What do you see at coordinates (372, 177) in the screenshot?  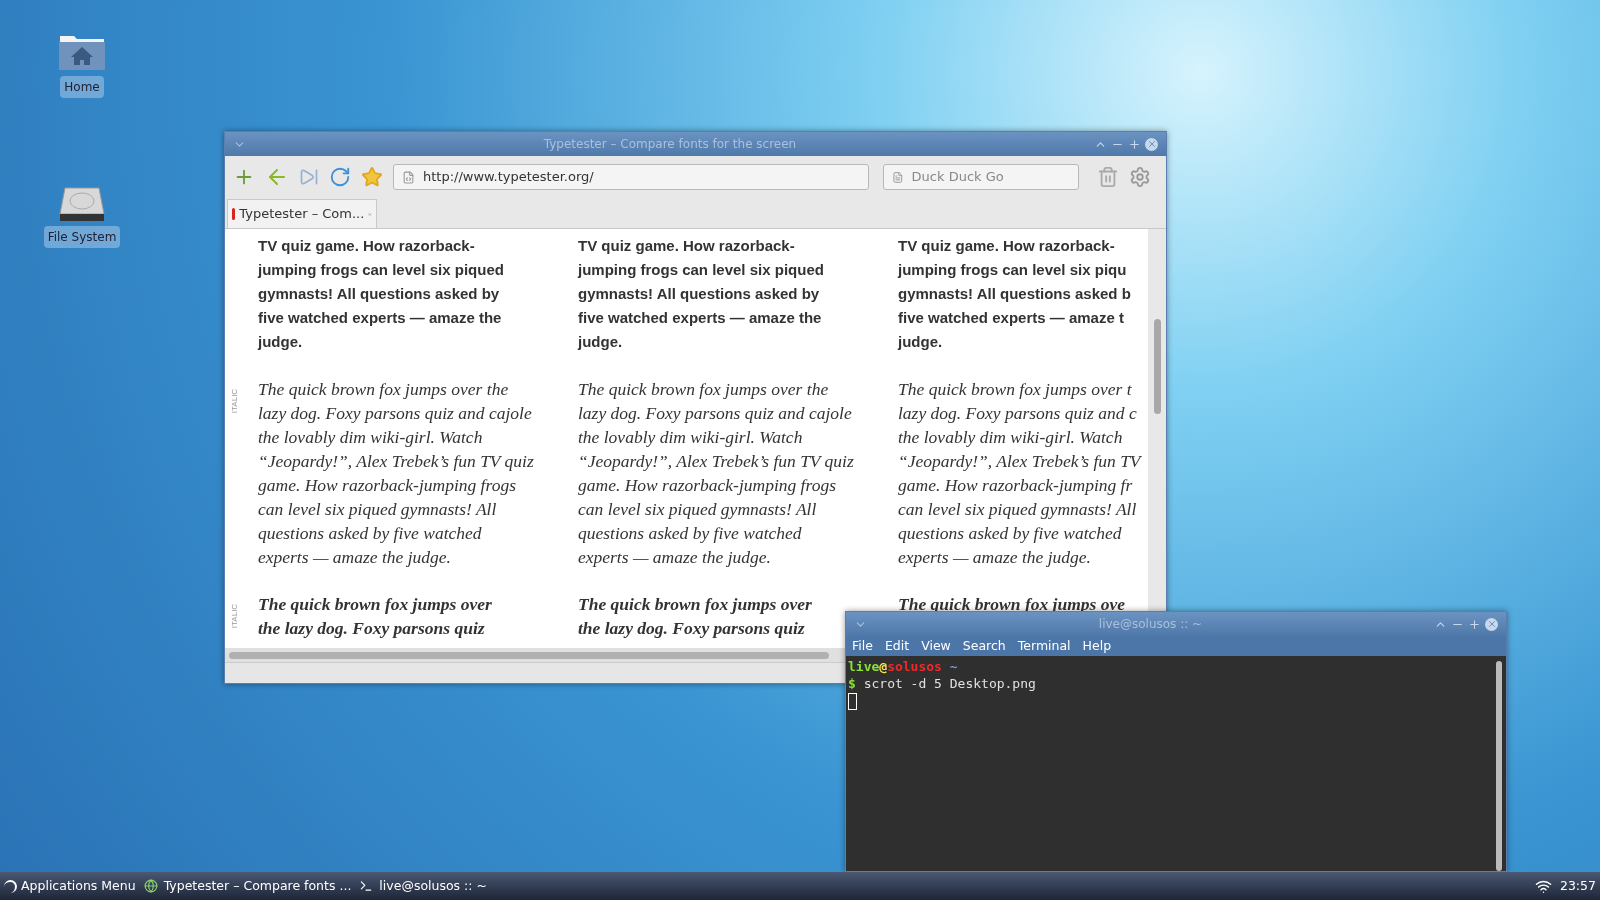 I see `bookmark-star-icon` at bounding box center [372, 177].